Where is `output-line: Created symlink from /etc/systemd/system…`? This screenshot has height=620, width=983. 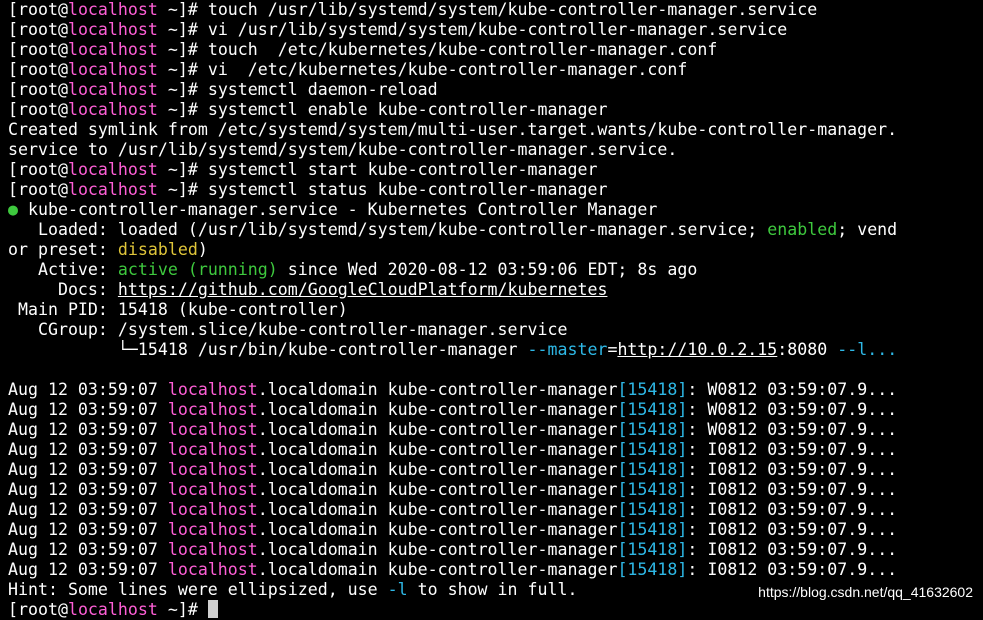
output-line: Created symlink from /etc/systemd/system… is located at coordinates (453, 129).